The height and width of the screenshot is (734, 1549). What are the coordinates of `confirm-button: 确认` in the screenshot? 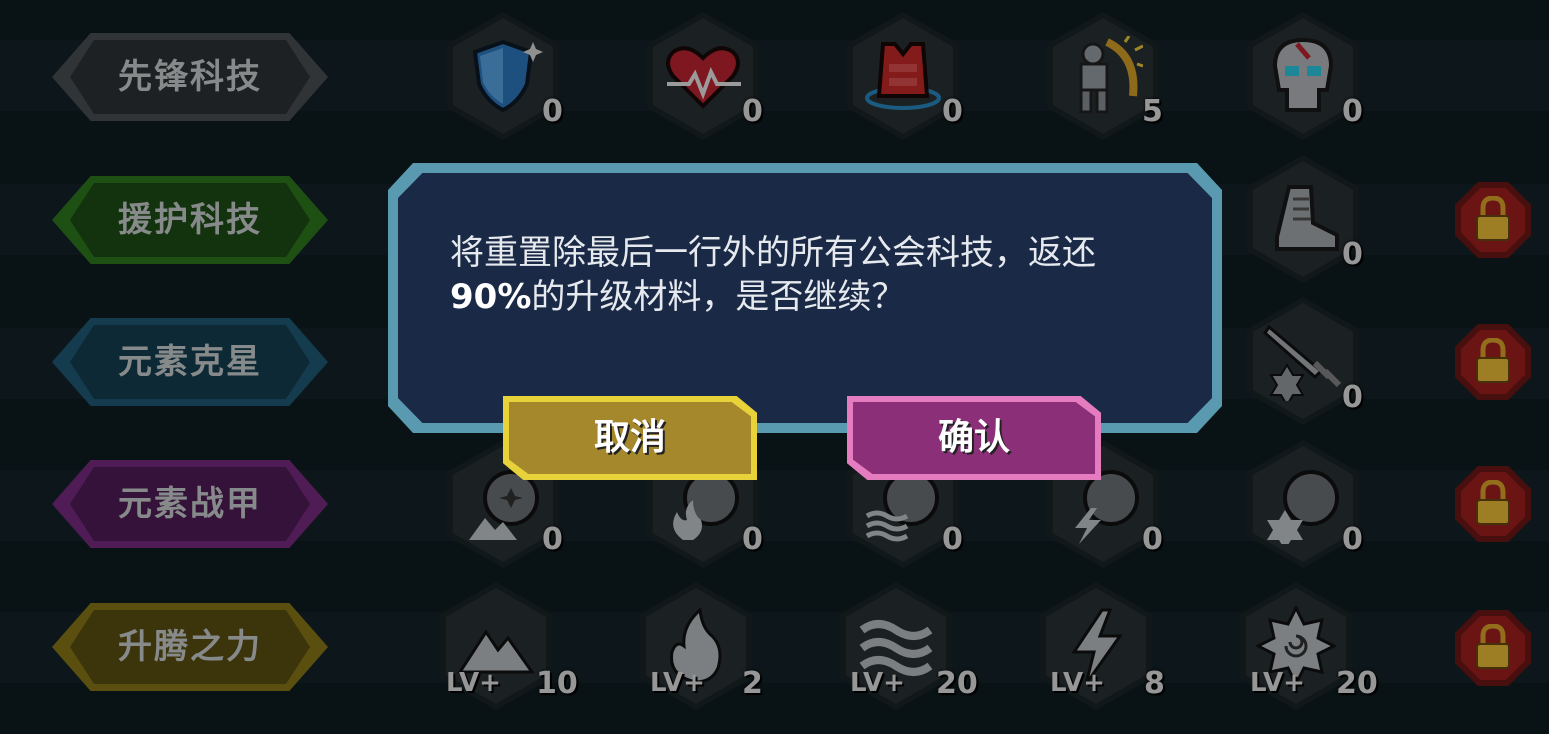 It's located at (974, 438).